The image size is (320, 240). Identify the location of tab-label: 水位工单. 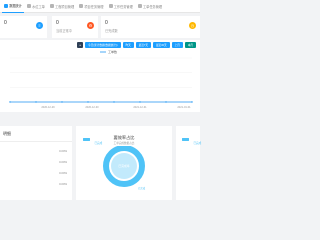
(38, 6).